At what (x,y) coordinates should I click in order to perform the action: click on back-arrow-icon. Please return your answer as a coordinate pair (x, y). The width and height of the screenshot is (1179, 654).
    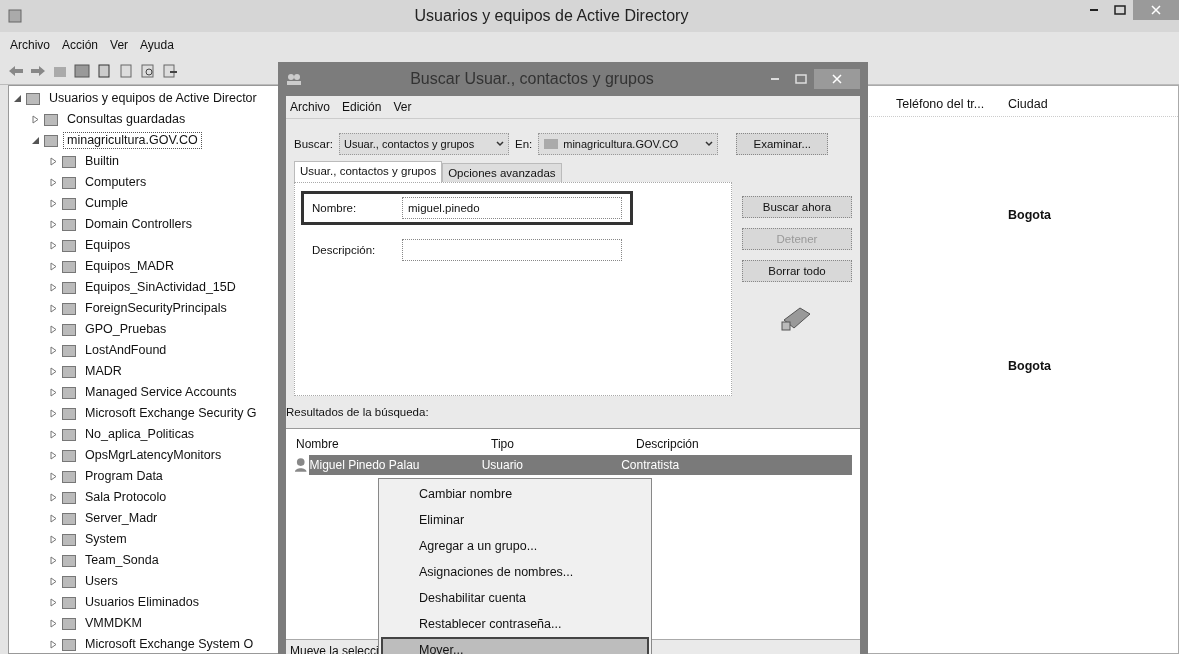
    Looking at the image, I should click on (16, 71).